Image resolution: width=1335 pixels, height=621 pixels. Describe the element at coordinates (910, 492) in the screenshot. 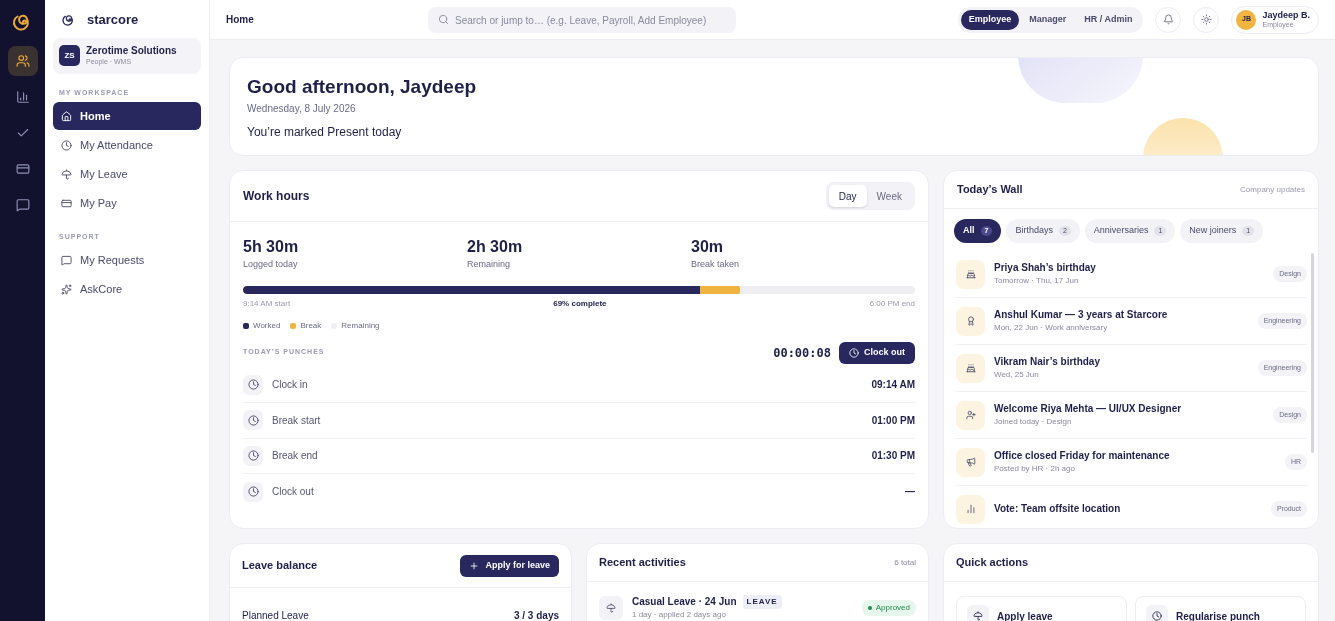

I see `punch-time: —` at that location.